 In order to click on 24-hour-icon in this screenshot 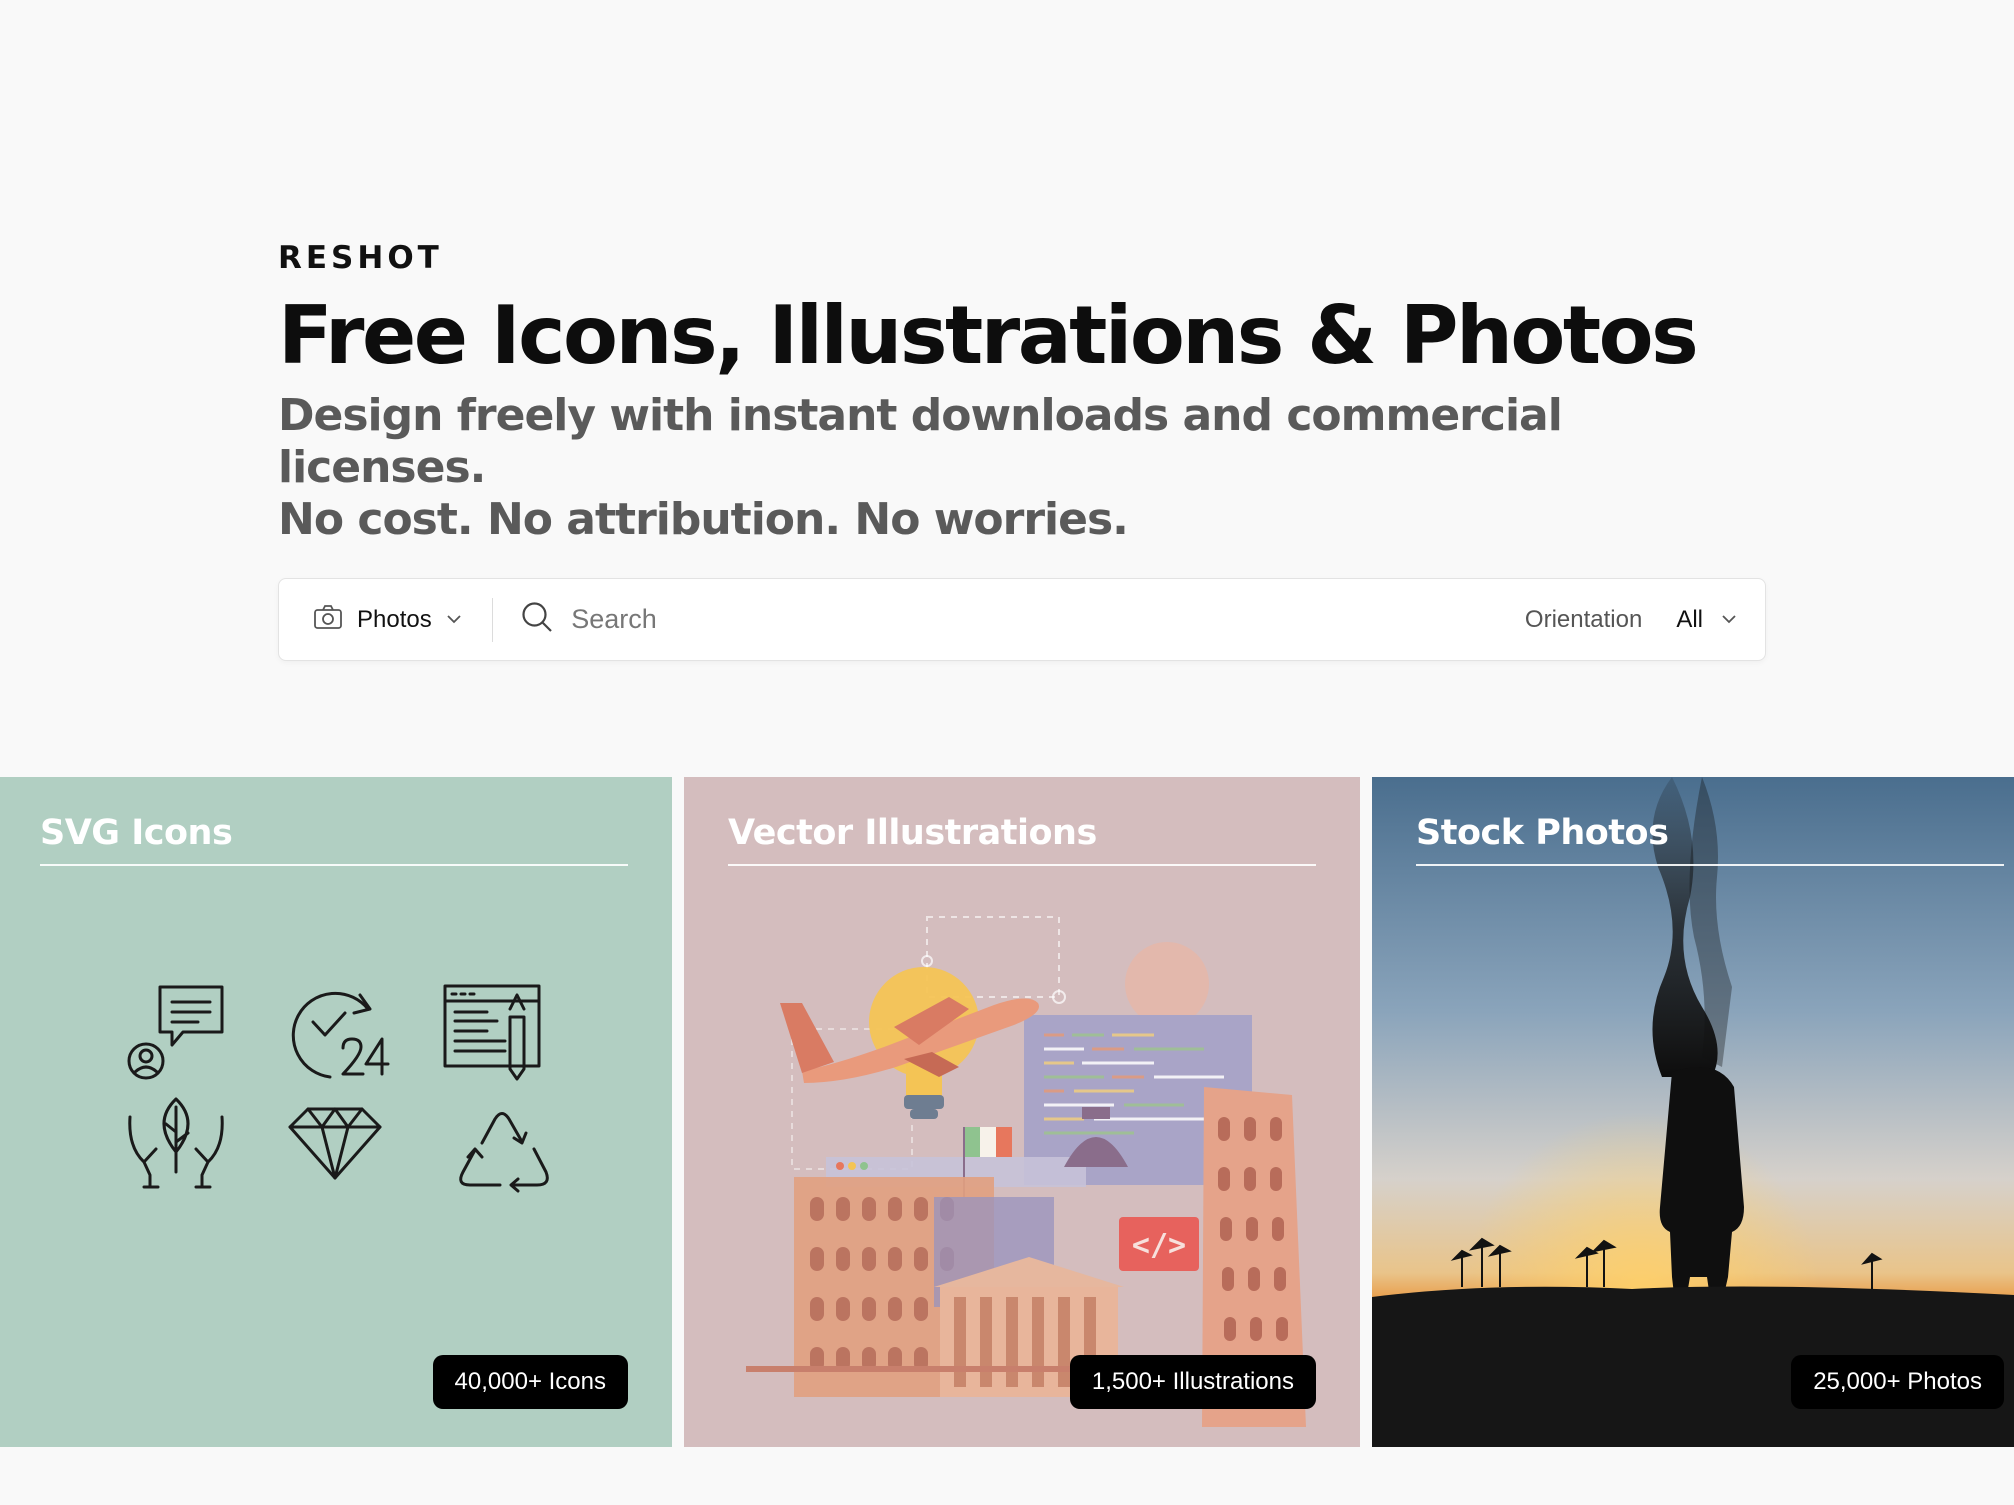, I will do `click(340, 1035)`.